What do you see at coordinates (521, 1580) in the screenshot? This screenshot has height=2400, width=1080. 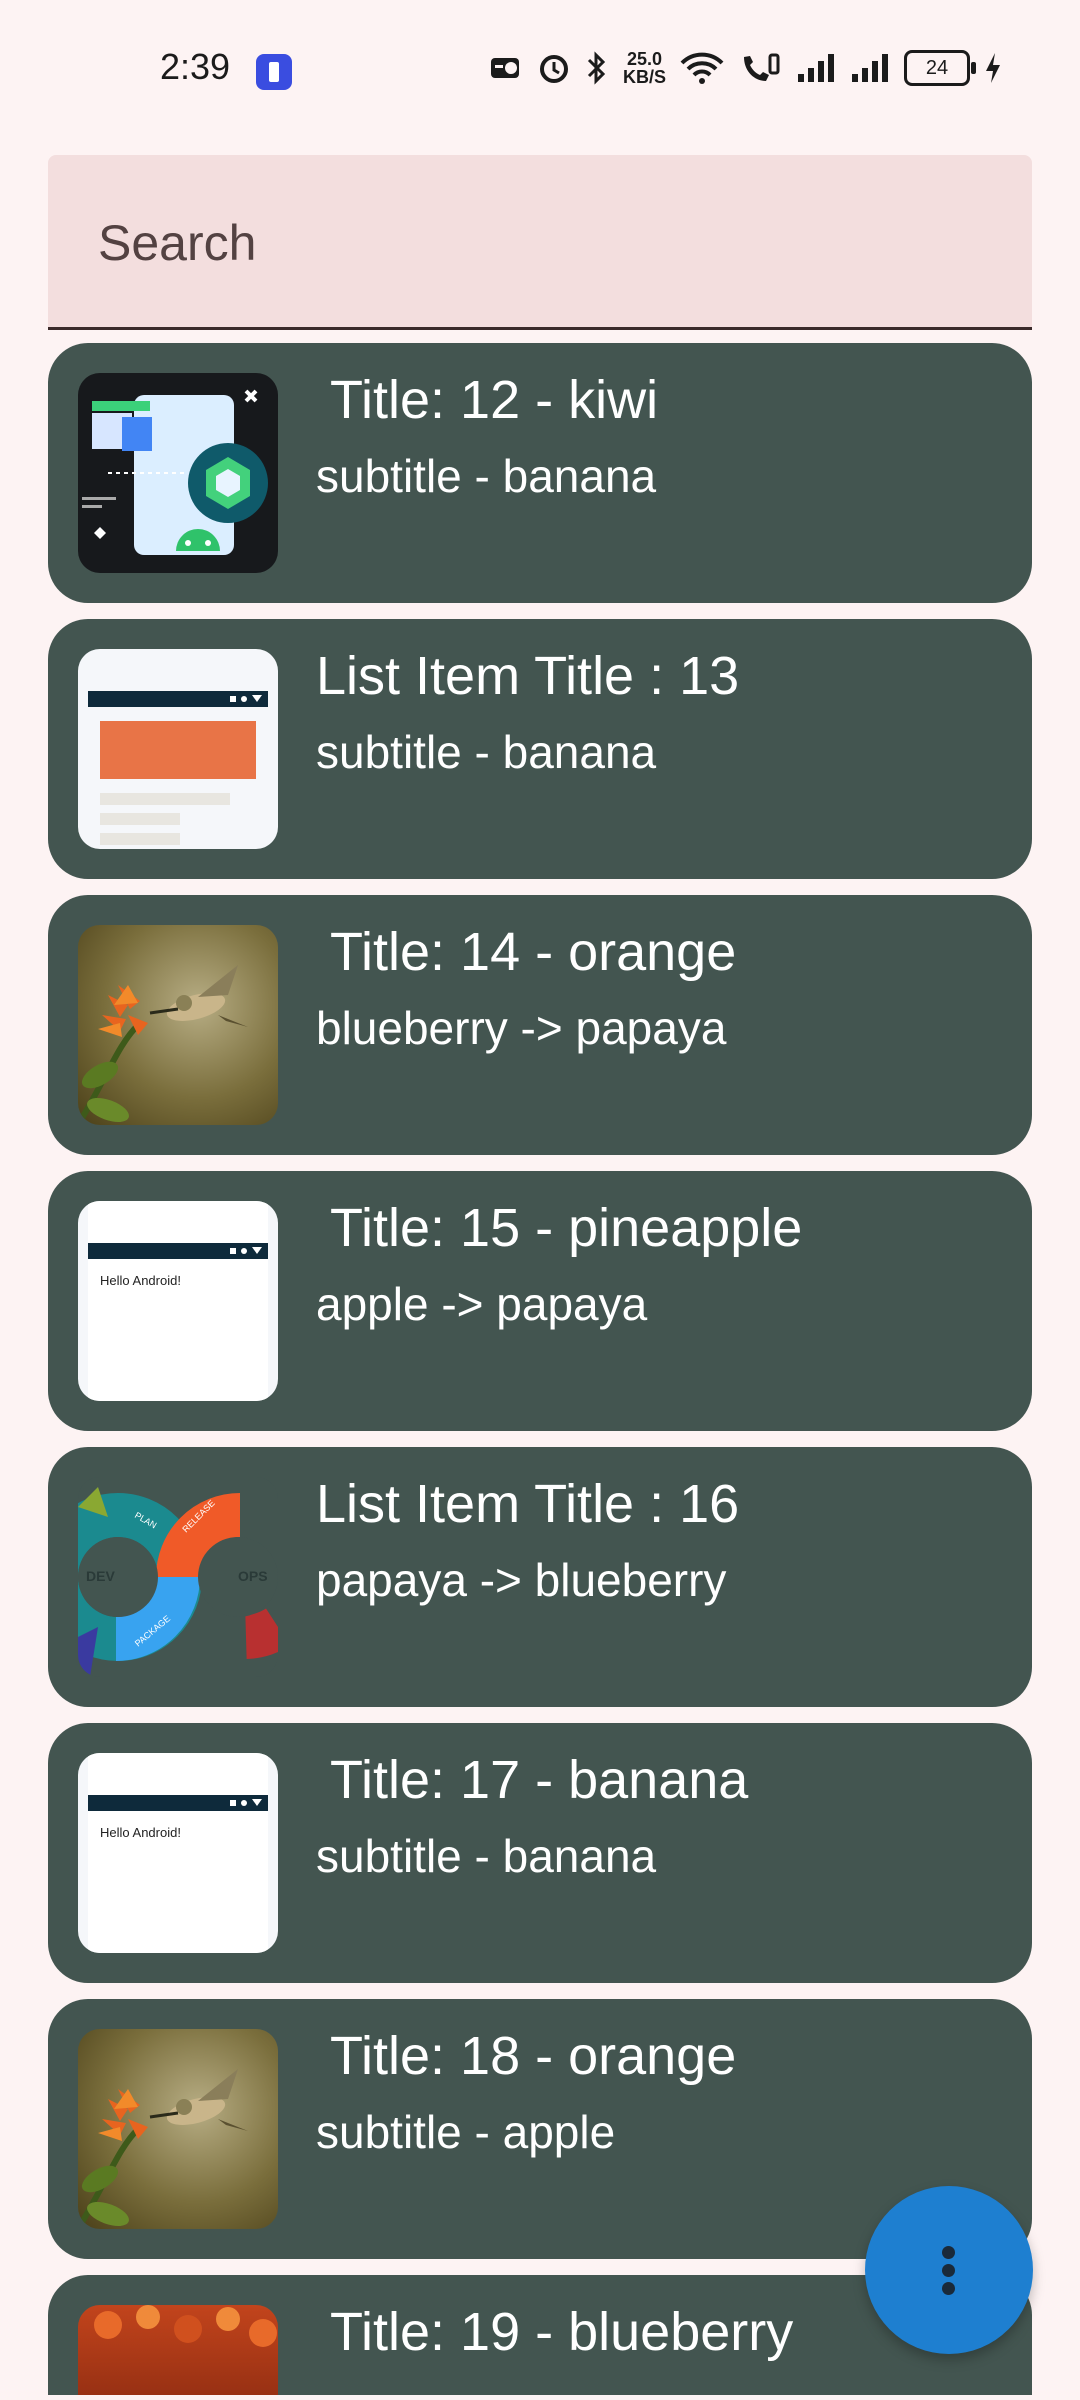 I see `item-subtitle: papaya -> blueberry` at bounding box center [521, 1580].